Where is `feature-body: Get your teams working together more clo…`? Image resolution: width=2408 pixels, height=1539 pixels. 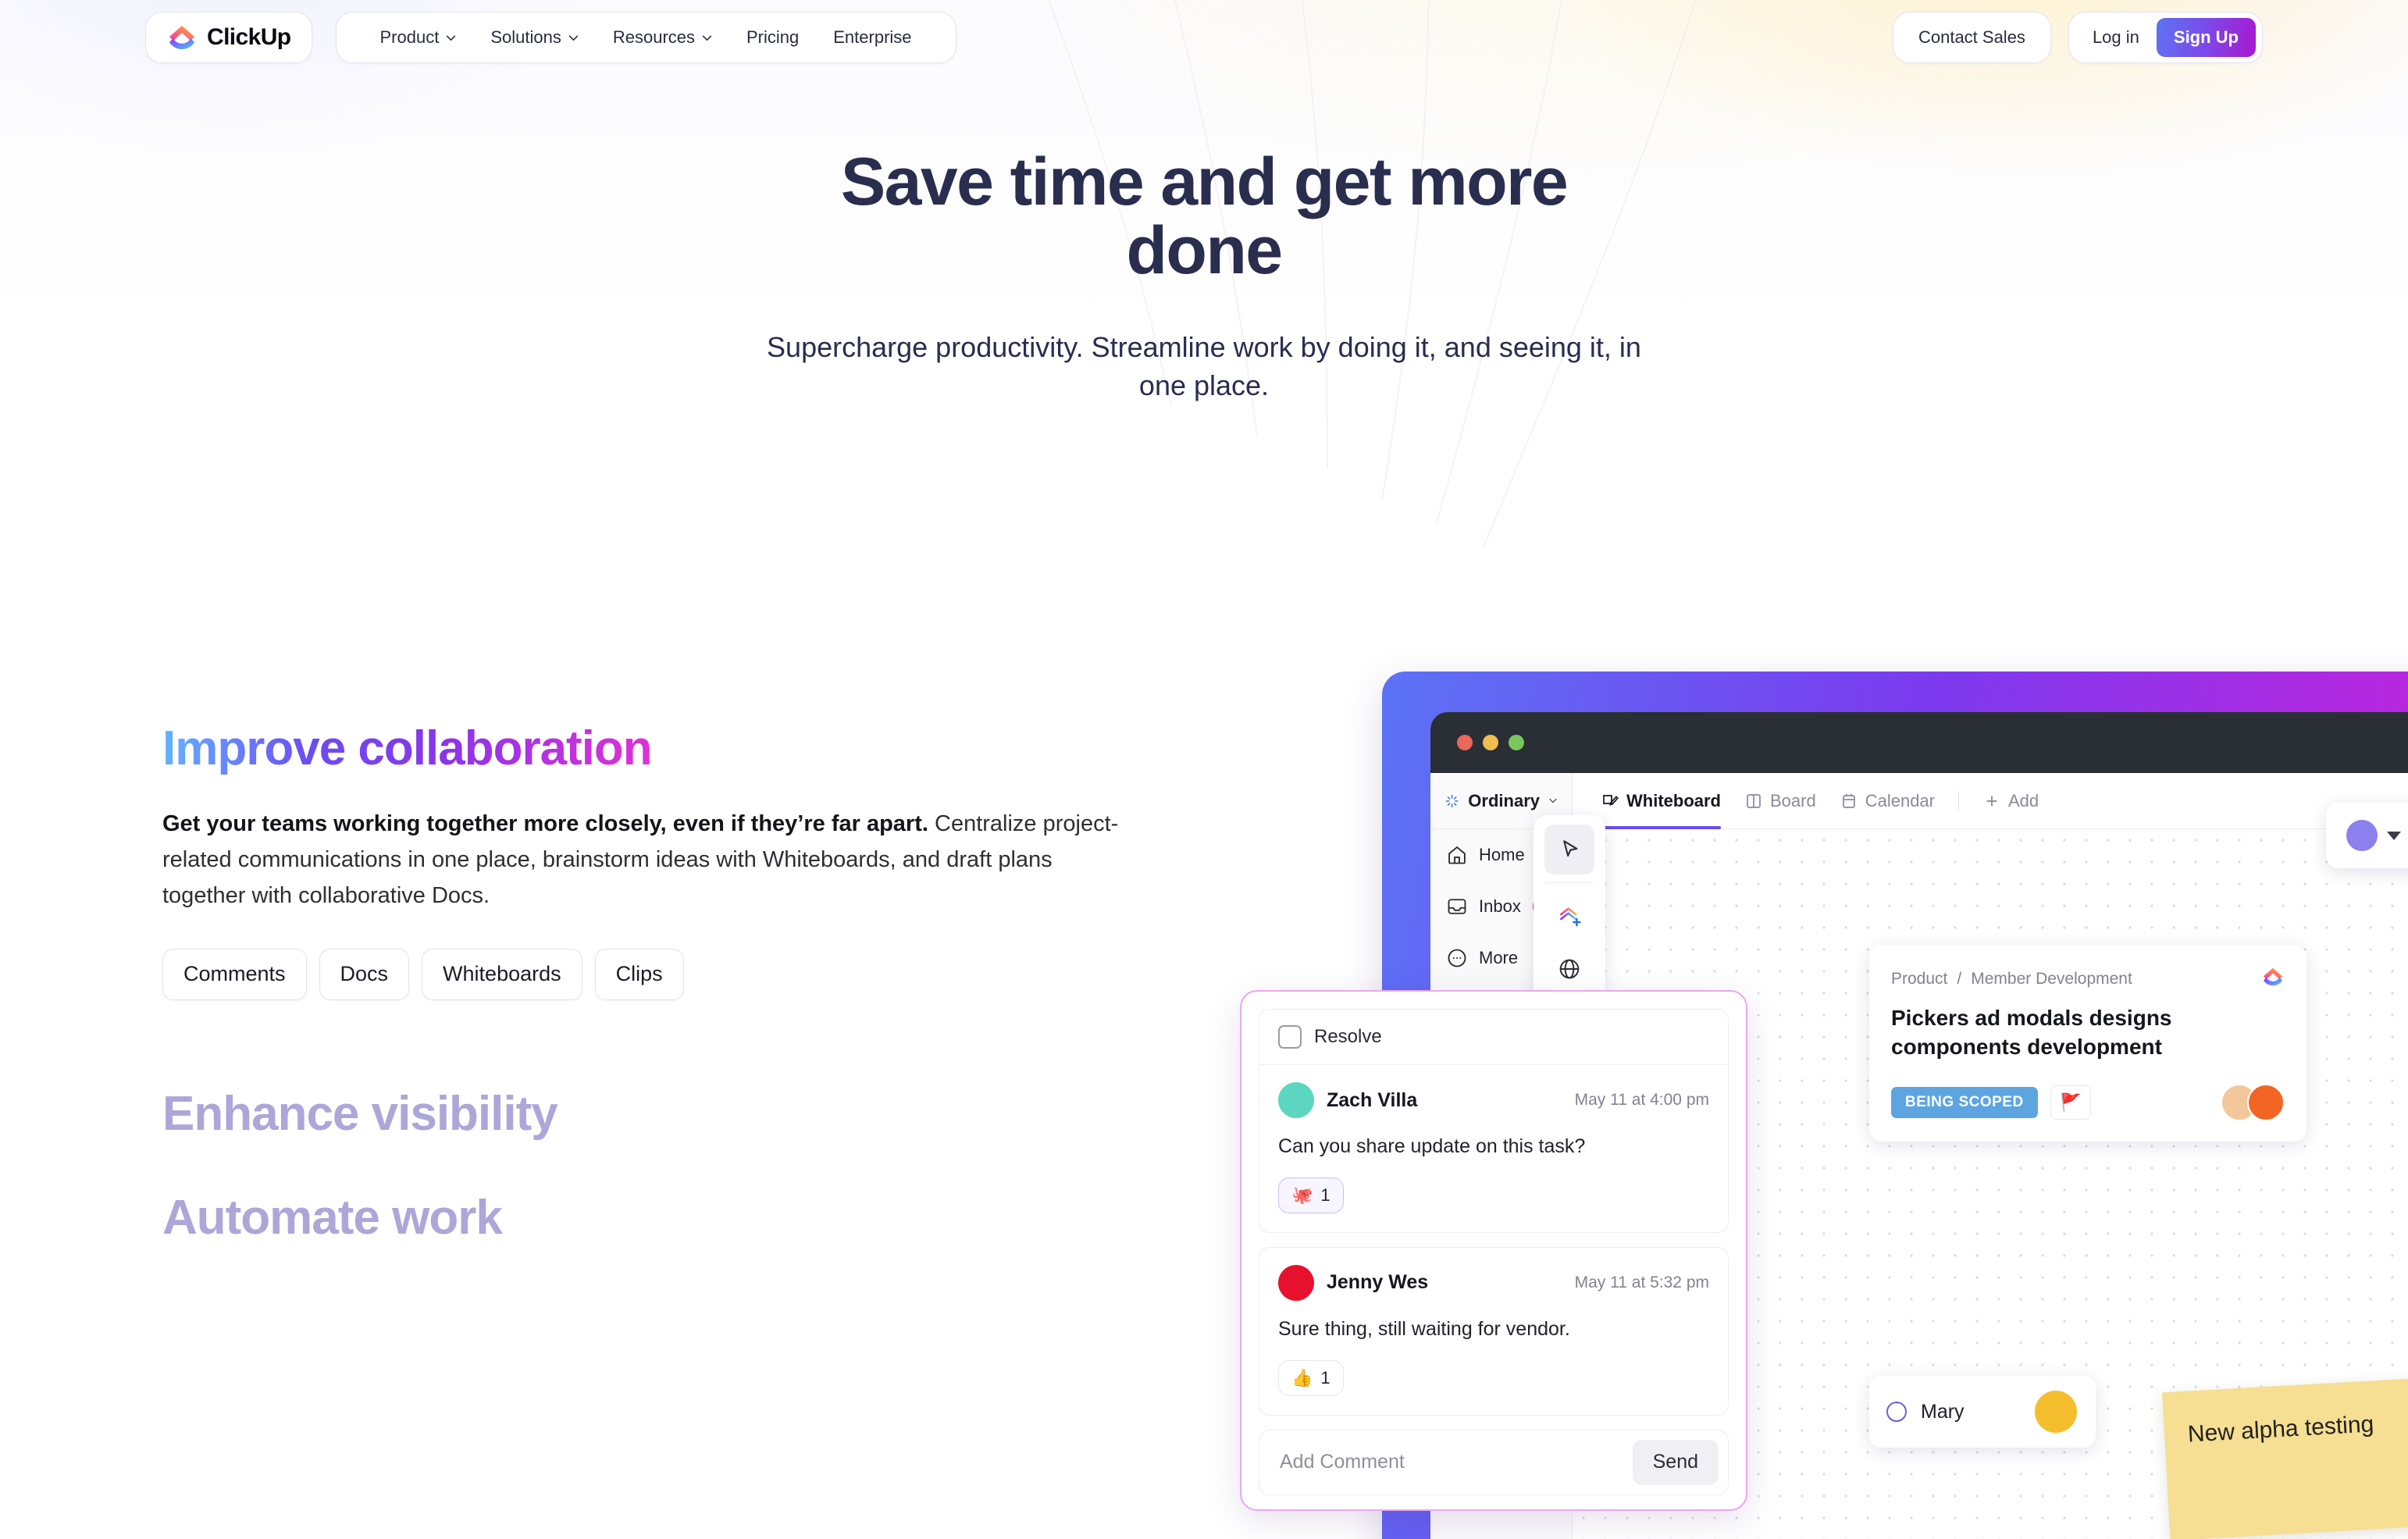
feature-body: Get your teams working together more clo… is located at coordinates (642, 860).